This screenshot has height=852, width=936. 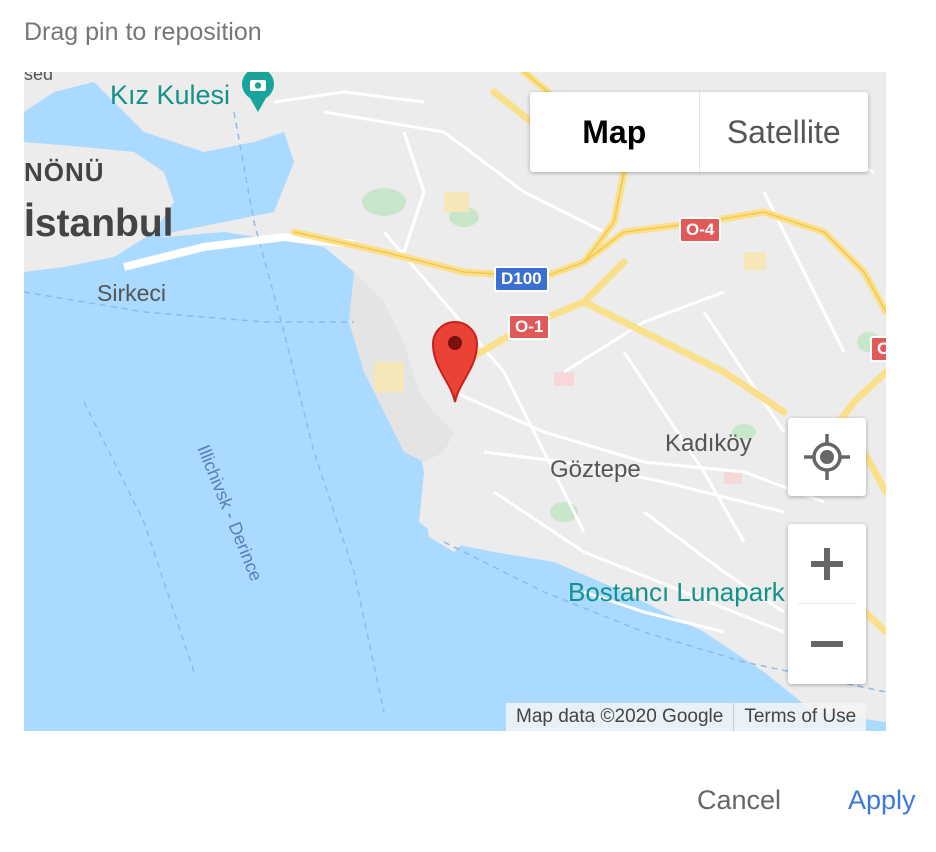 What do you see at coordinates (595, 469) in the screenshot?
I see `place-label-goztepe: Göztepe` at bounding box center [595, 469].